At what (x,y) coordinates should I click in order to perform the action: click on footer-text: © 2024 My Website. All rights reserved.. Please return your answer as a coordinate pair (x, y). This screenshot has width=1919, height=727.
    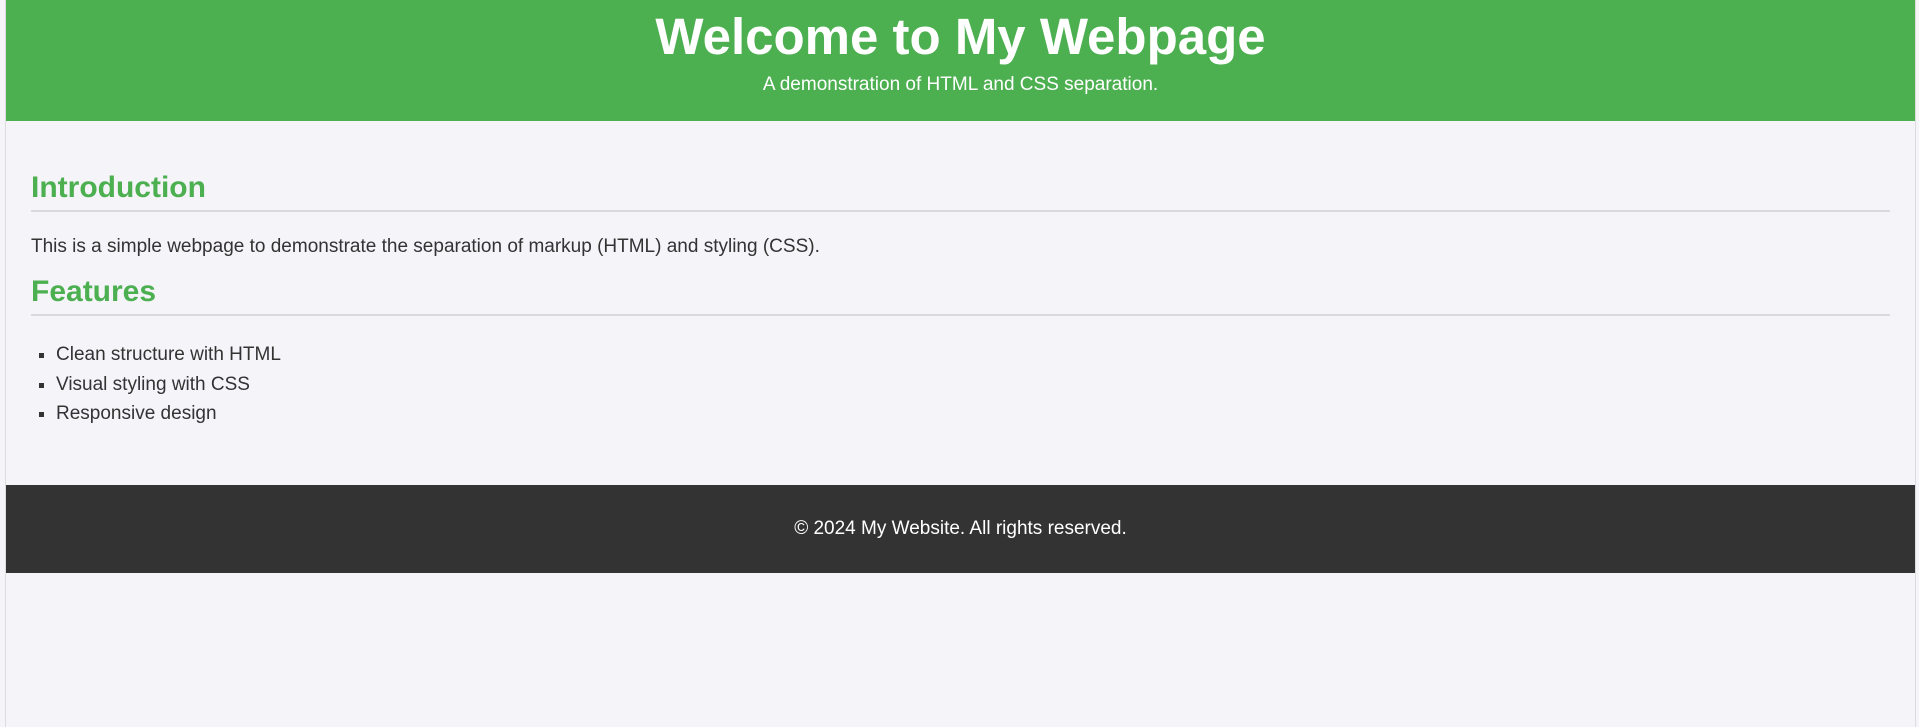
    Looking at the image, I should click on (960, 528).